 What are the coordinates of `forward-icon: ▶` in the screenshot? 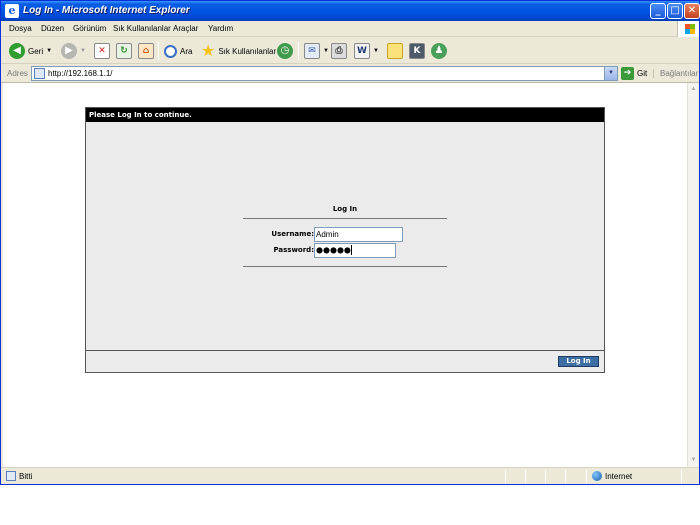 It's located at (69, 51).